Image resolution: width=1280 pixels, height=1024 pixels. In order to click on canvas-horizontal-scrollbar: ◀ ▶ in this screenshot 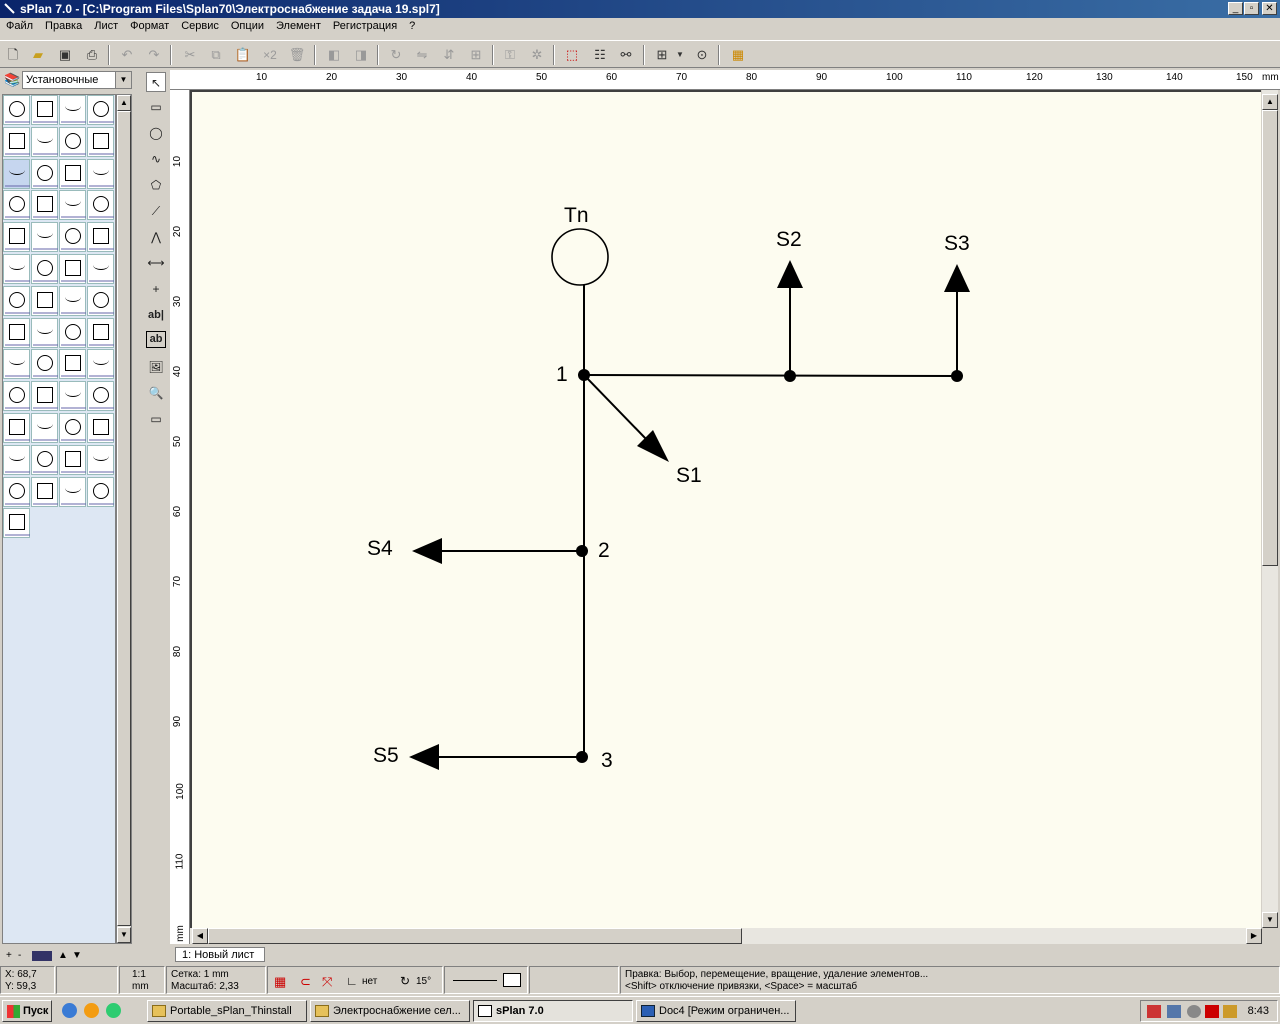, I will do `click(726, 936)`.